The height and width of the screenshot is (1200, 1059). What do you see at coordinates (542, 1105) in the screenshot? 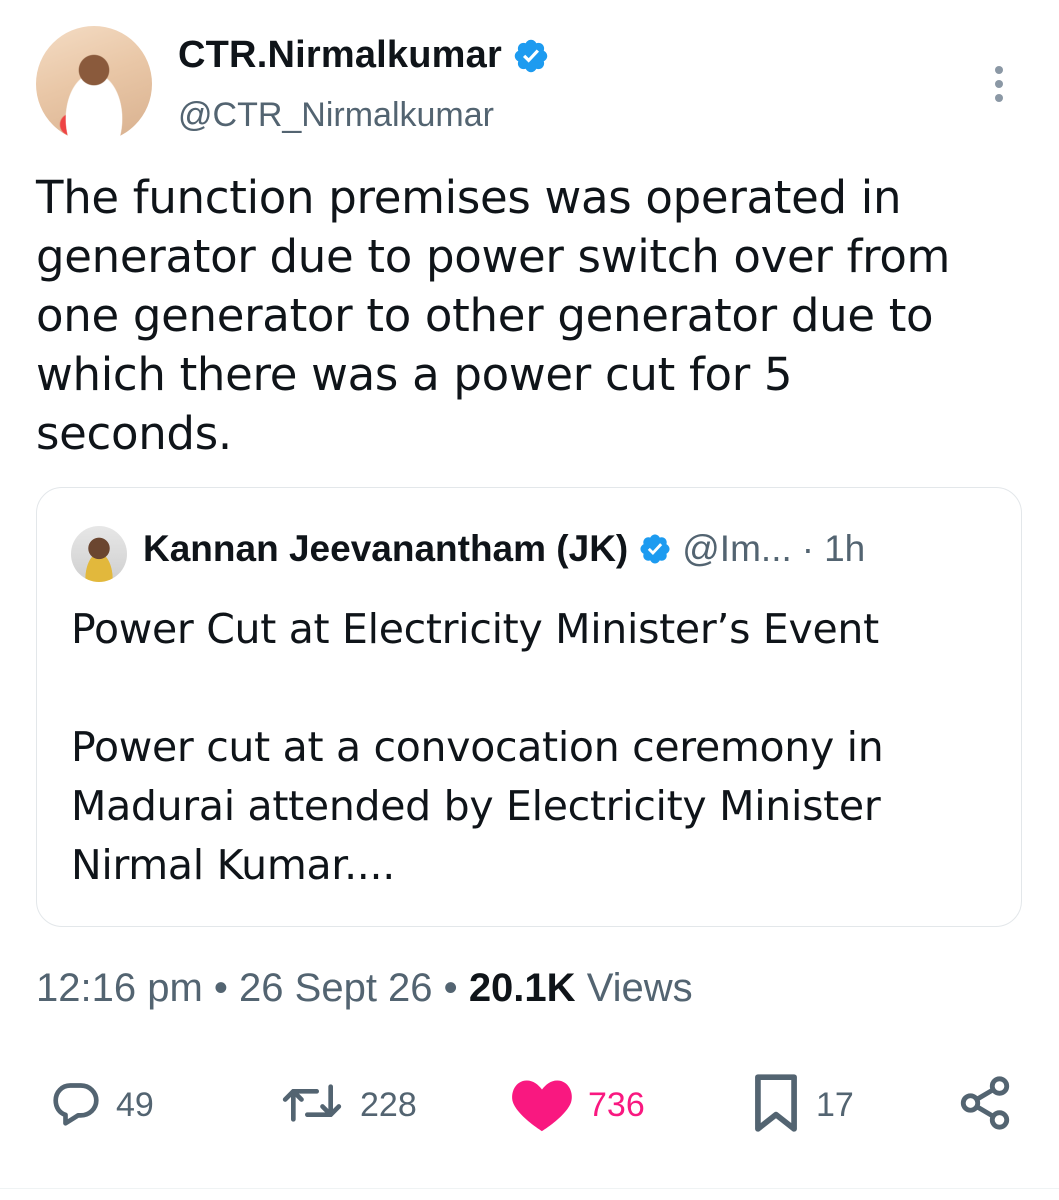
I see `like-icon` at bounding box center [542, 1105].